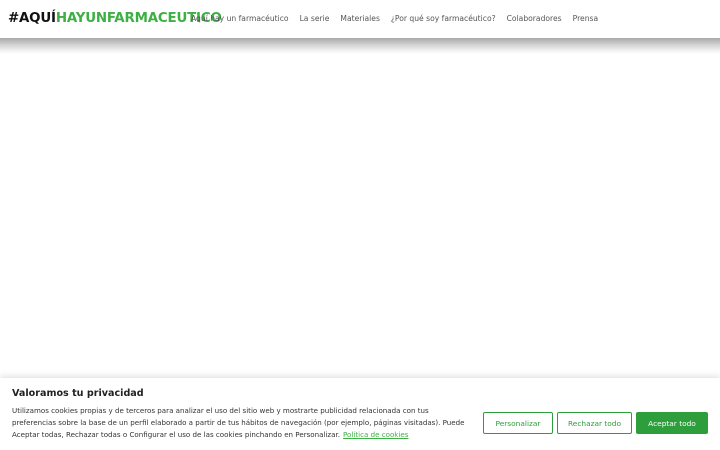  What do you see at coordinates (443, 19) in the screenshot?
I see `nav-item-por-que-soy-farmaceutico: ¿Por qué soy farmacéutico?` at bounding box center [443, 19].